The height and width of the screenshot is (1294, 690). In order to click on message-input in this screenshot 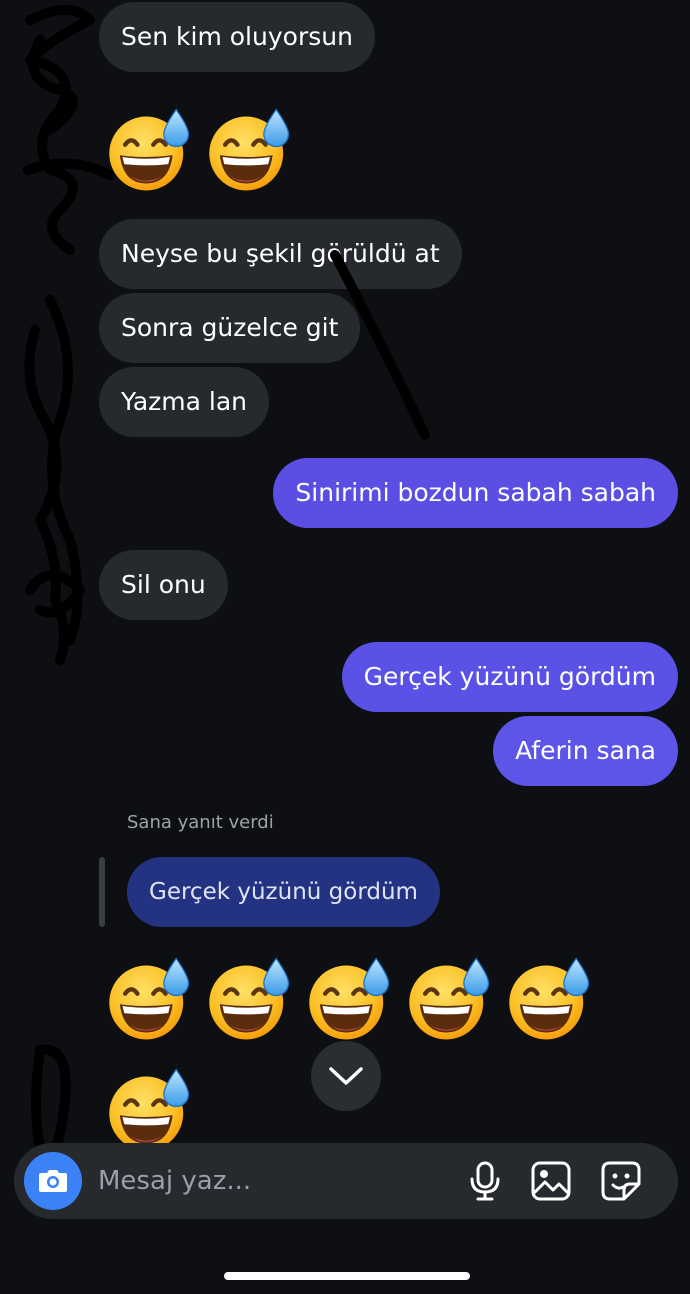, I will do `click(268, 1181)`.